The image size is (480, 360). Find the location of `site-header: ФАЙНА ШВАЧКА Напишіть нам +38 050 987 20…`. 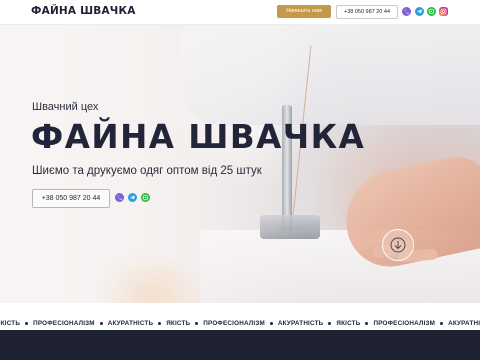

site-header: ФАЙНА ШВАЧКА Напишіть нам +38 050 987 20… is located at coordinates (240, 12).